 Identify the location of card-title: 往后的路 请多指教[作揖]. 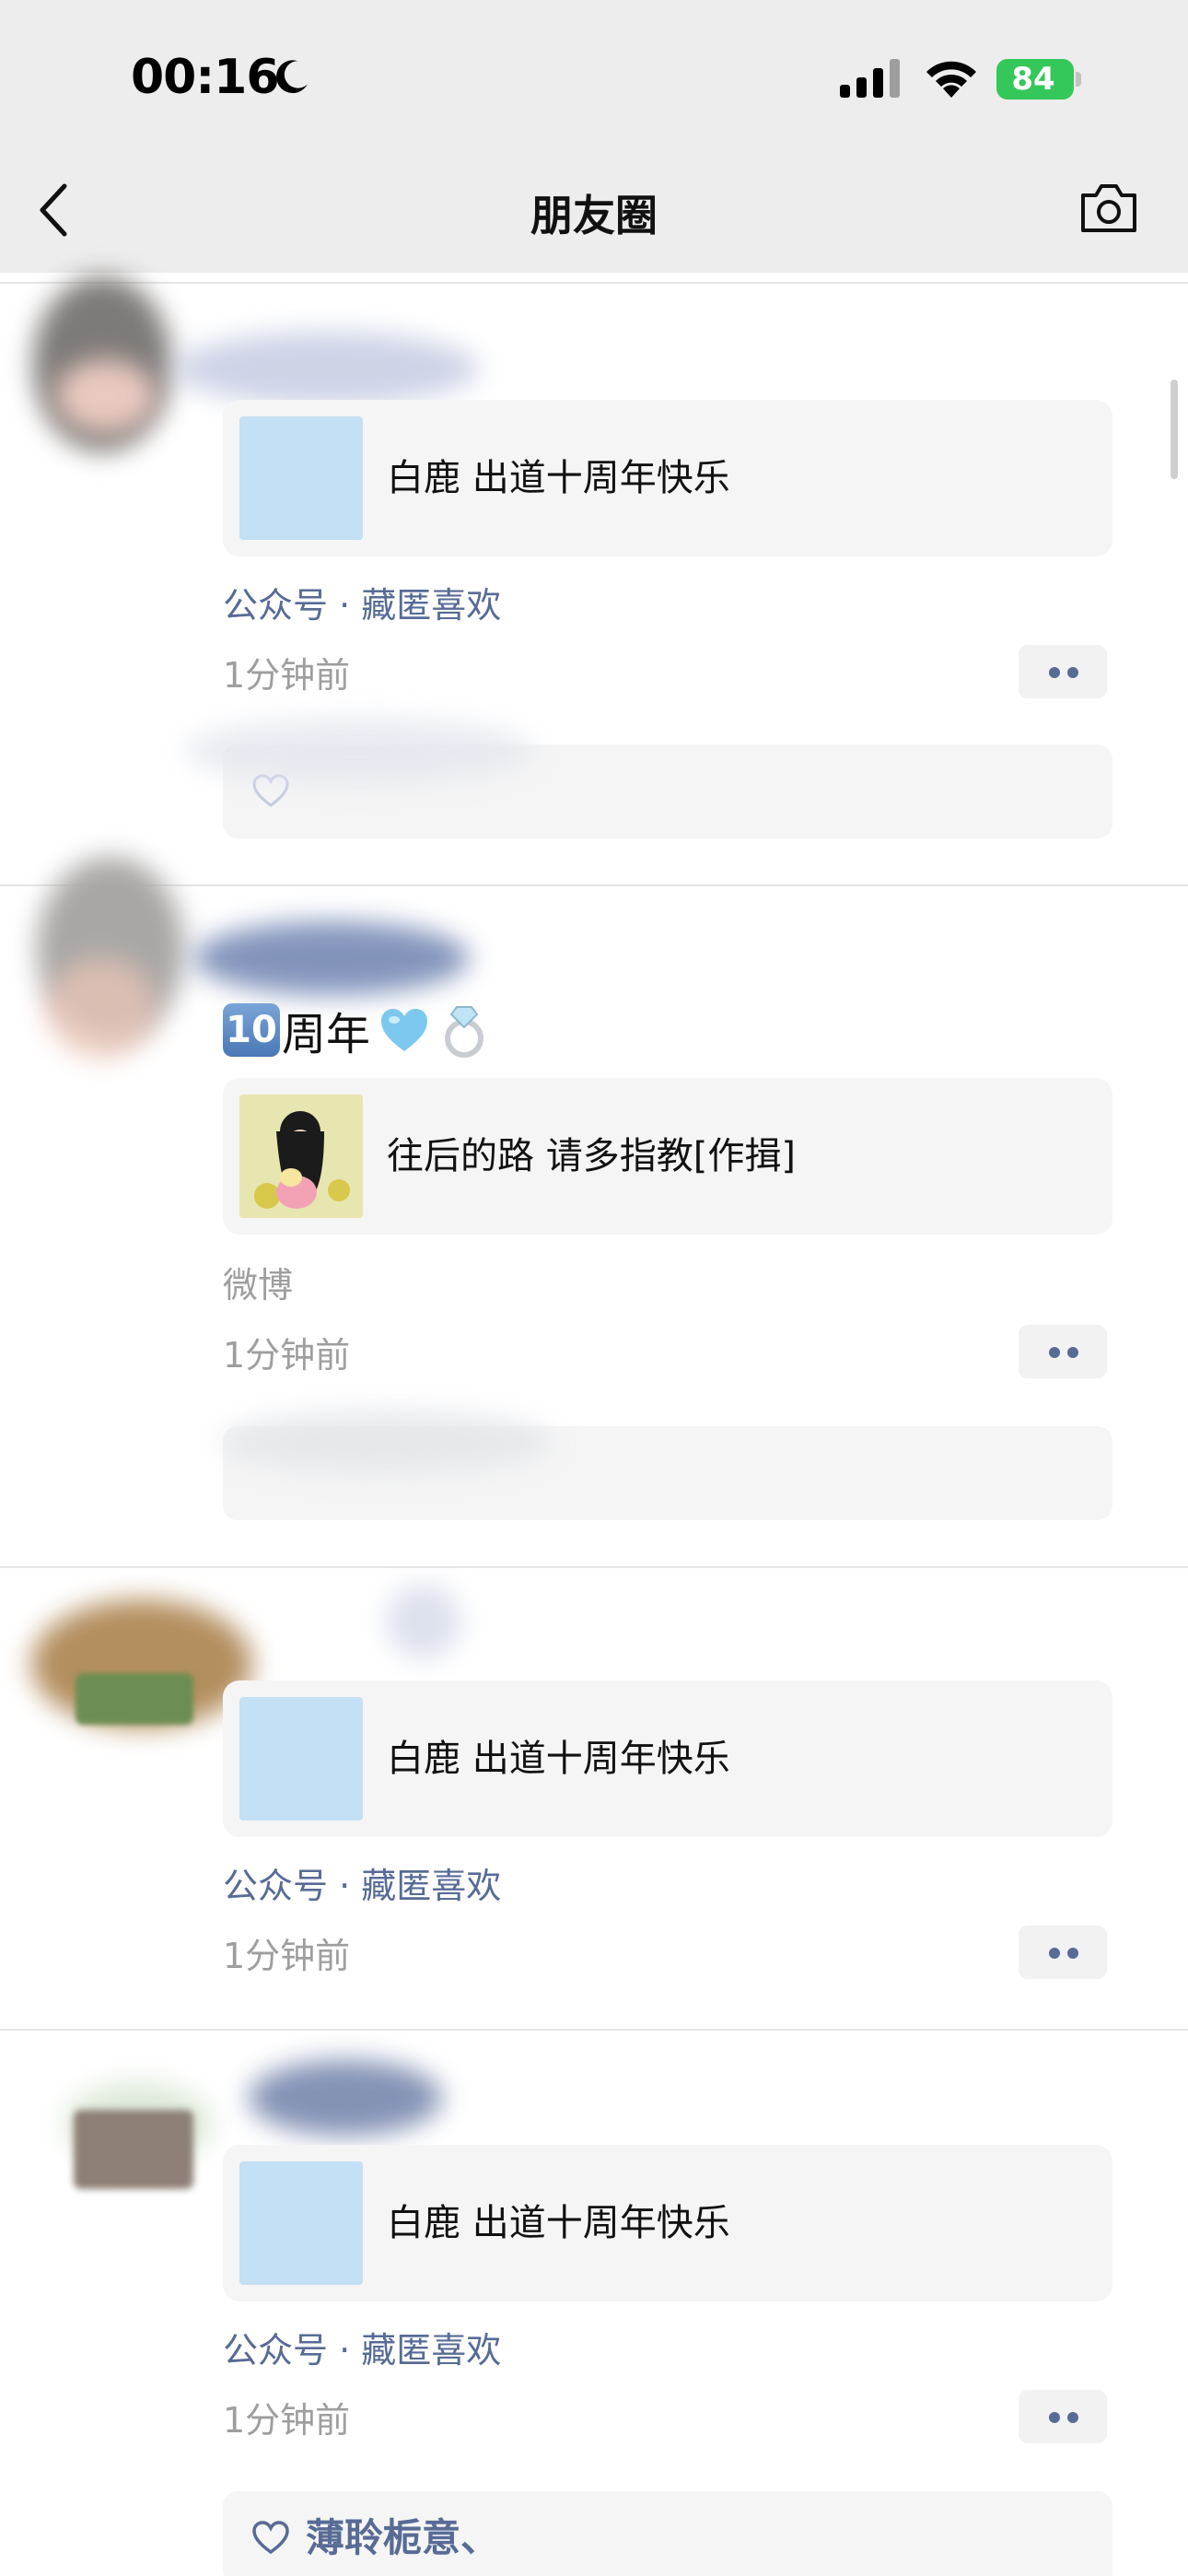
(591, 1156).